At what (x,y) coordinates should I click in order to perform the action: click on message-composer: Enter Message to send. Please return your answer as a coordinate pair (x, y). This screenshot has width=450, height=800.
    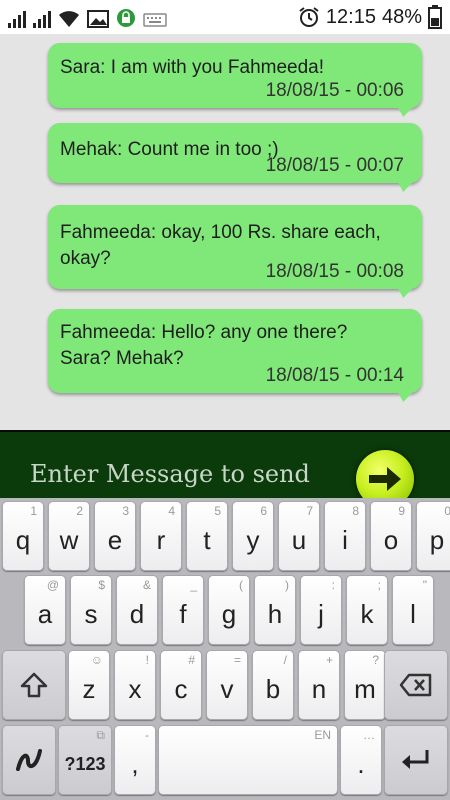
    Looking at the image, I should click on (225, 469).